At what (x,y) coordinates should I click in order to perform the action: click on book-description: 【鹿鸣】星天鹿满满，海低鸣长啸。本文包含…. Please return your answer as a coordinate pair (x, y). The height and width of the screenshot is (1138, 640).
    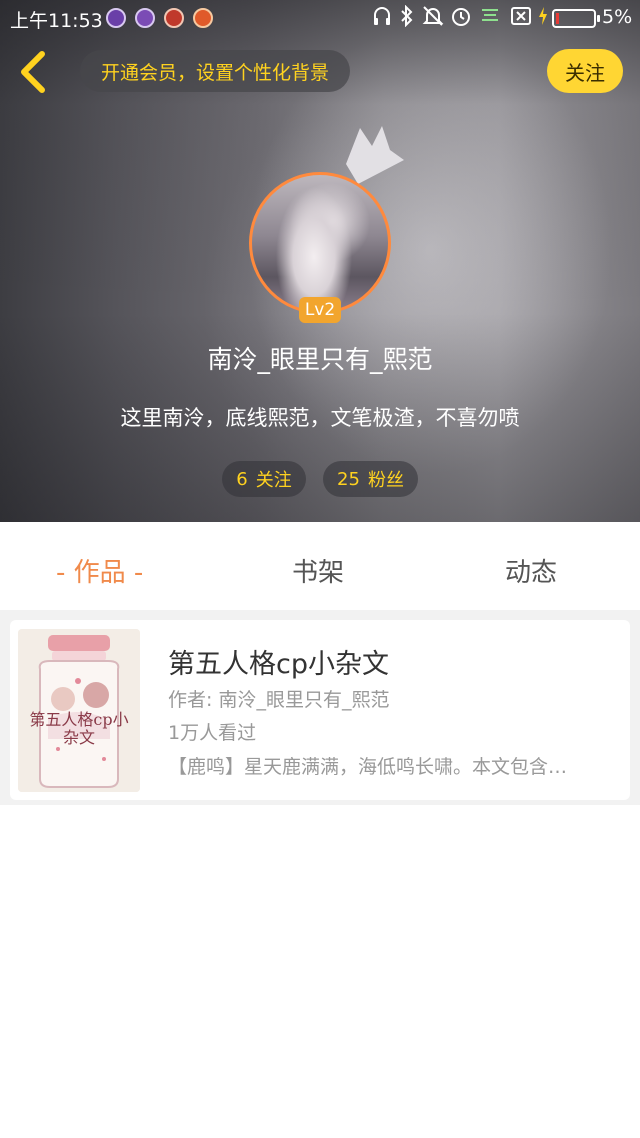
    Looking at the image, I should click on (368, 767).